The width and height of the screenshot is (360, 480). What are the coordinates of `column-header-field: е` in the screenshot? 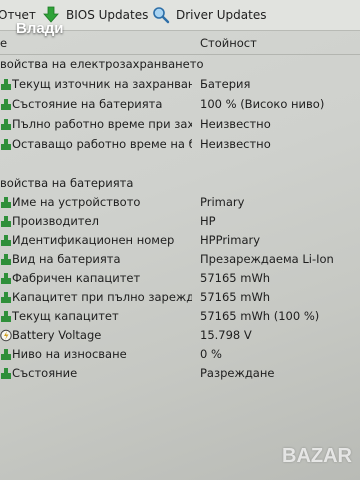 It's located at (3, 43).